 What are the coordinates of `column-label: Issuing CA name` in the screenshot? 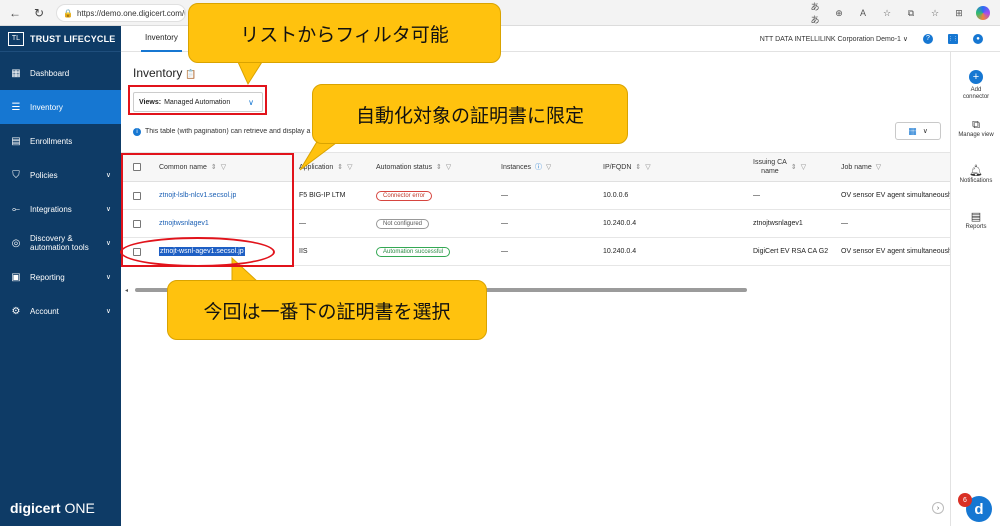 It's located at (770, 167).